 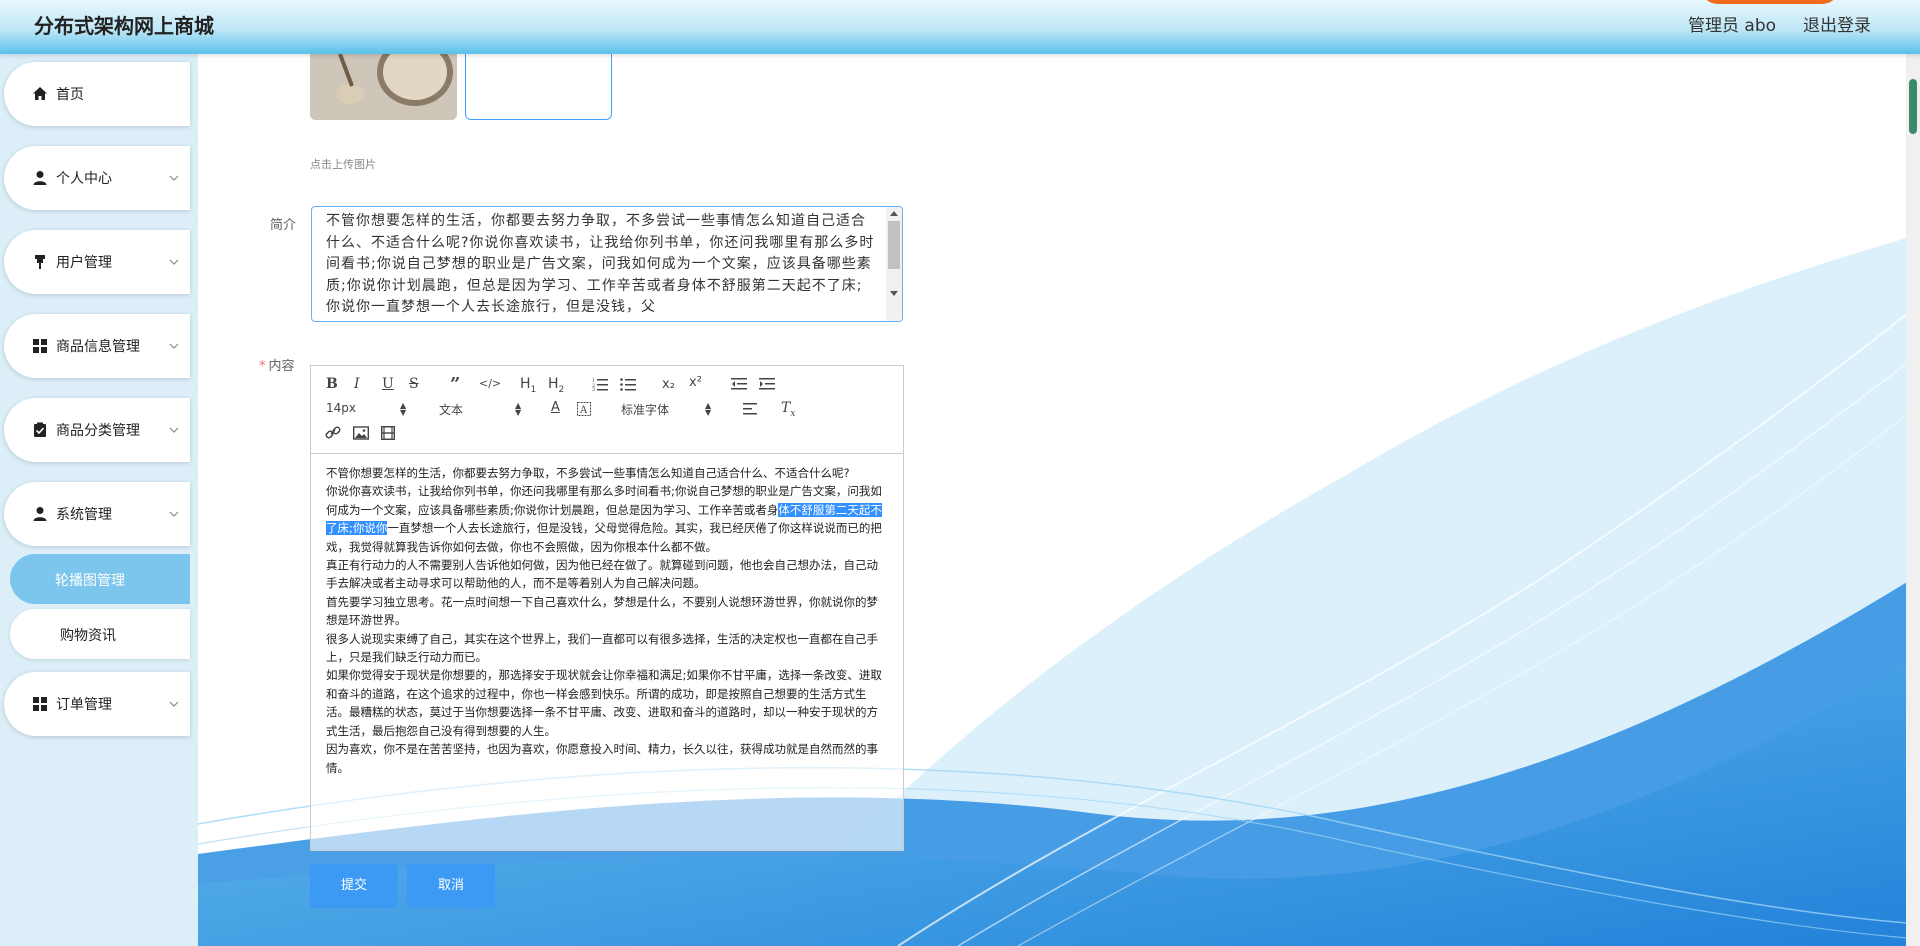 What do you see at coordinates (84, 263) in the screenshot?
I see `sidebar-item-label: 用户管理` at bounding box center [84, 263].